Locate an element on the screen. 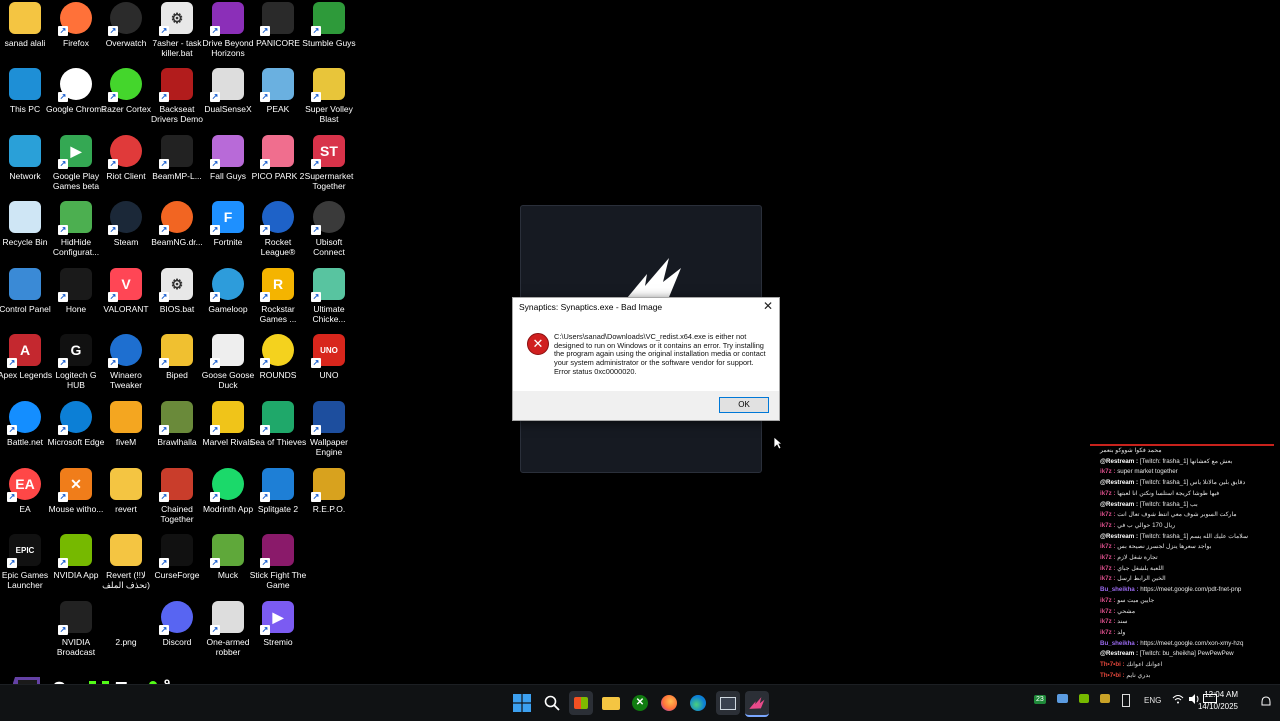 Image resolution: width=1280 pixels, height=721 pixels. desktop-icon: ↗ Chained Together is located at coordinates (177, 496).